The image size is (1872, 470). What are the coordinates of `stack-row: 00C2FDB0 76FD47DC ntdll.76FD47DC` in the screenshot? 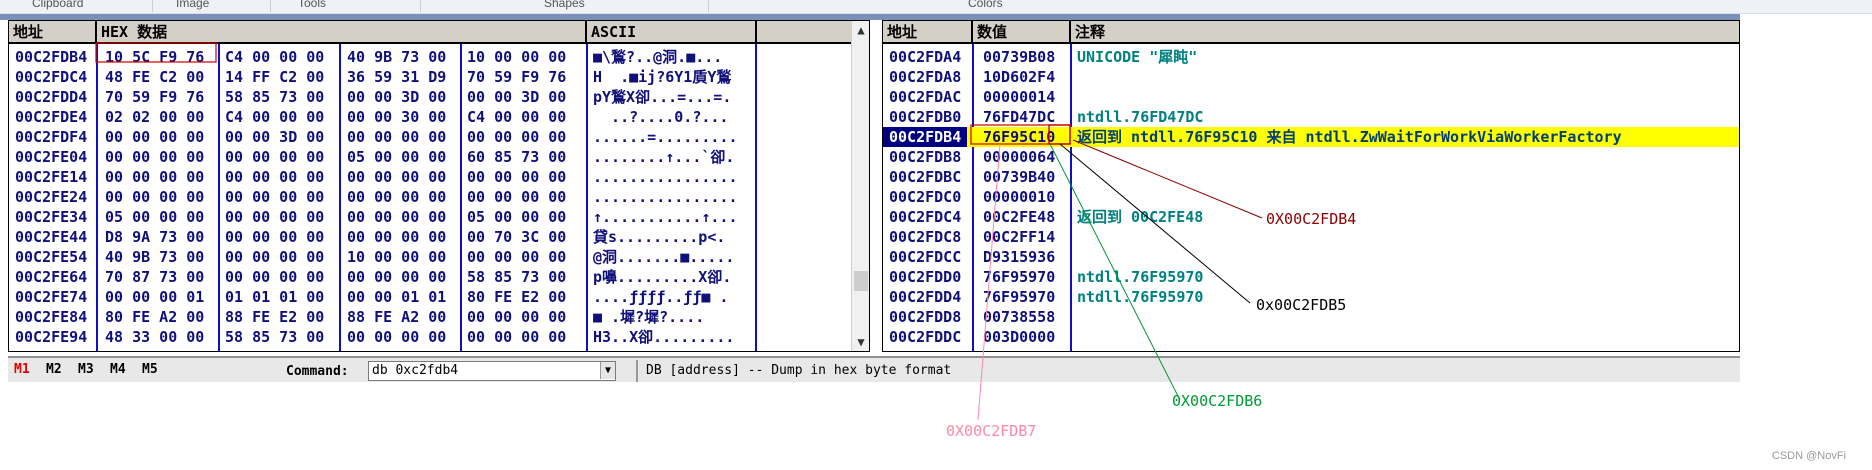 It's located at (1311, 117).